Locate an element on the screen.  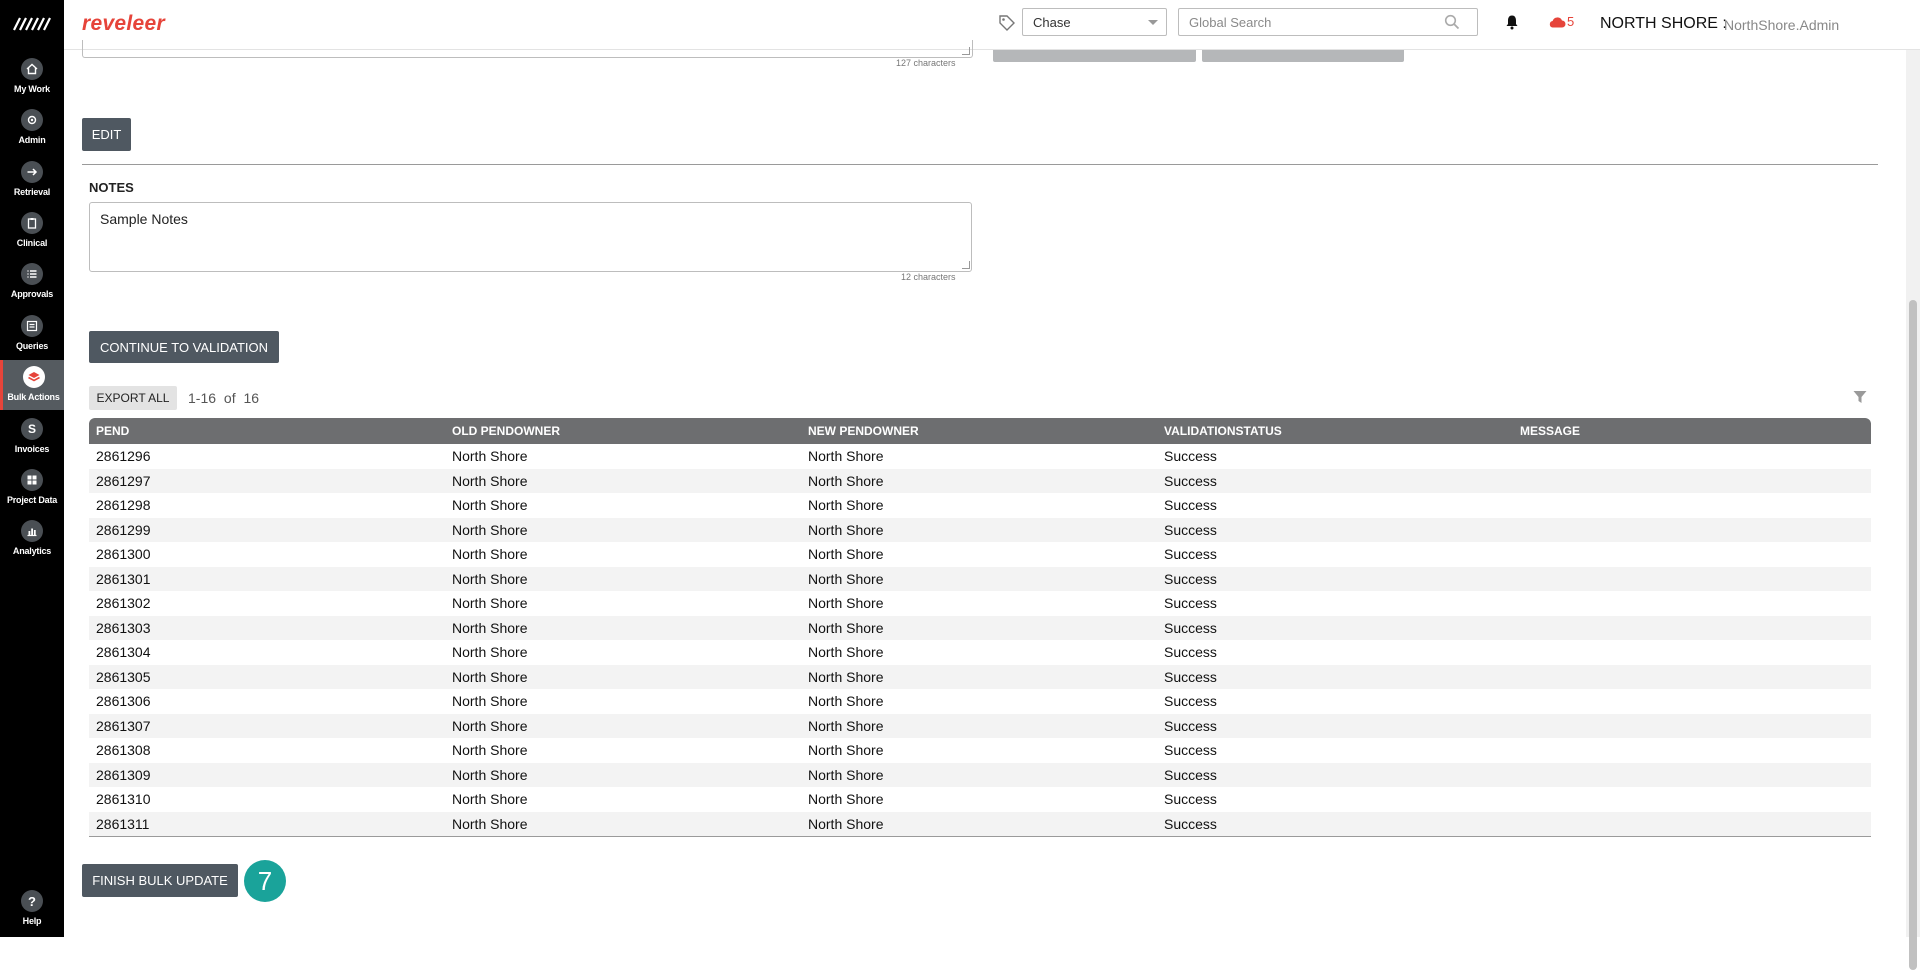
brand-logo: reveleer is located at coordinates (123, 24).